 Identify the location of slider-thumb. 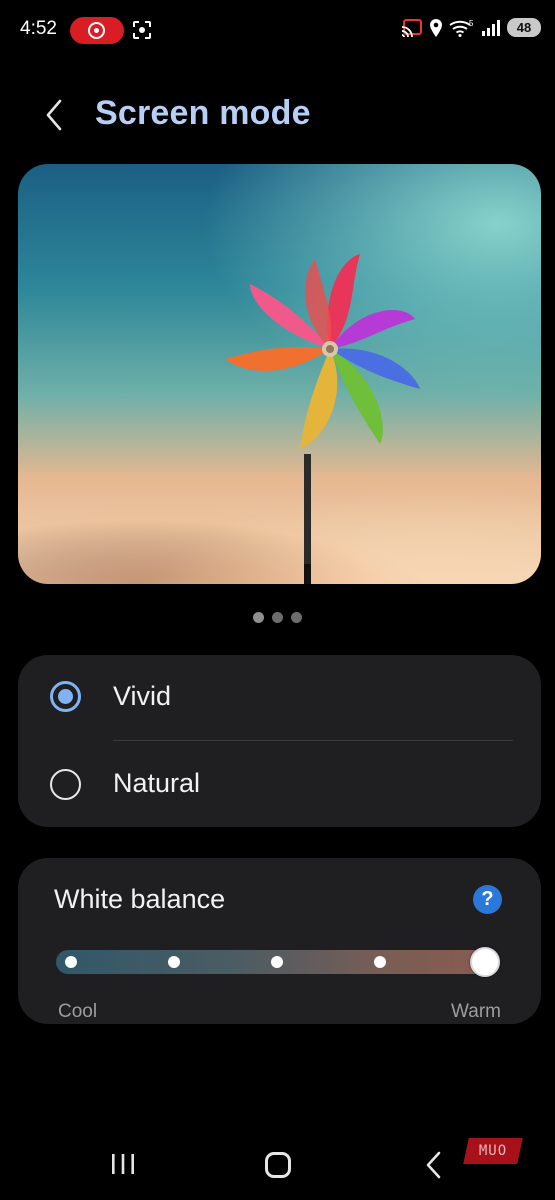
(485, 962).